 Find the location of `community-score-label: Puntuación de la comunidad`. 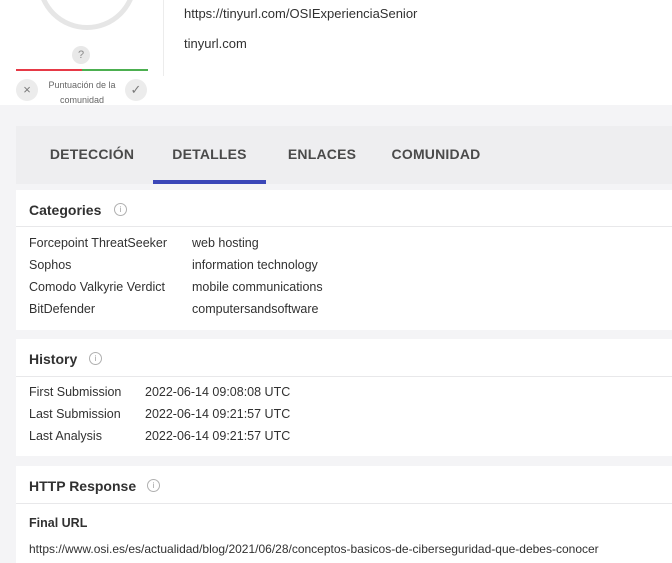

community-score-label: Puntuación de la comunidad is located at coordinates (82, 92).